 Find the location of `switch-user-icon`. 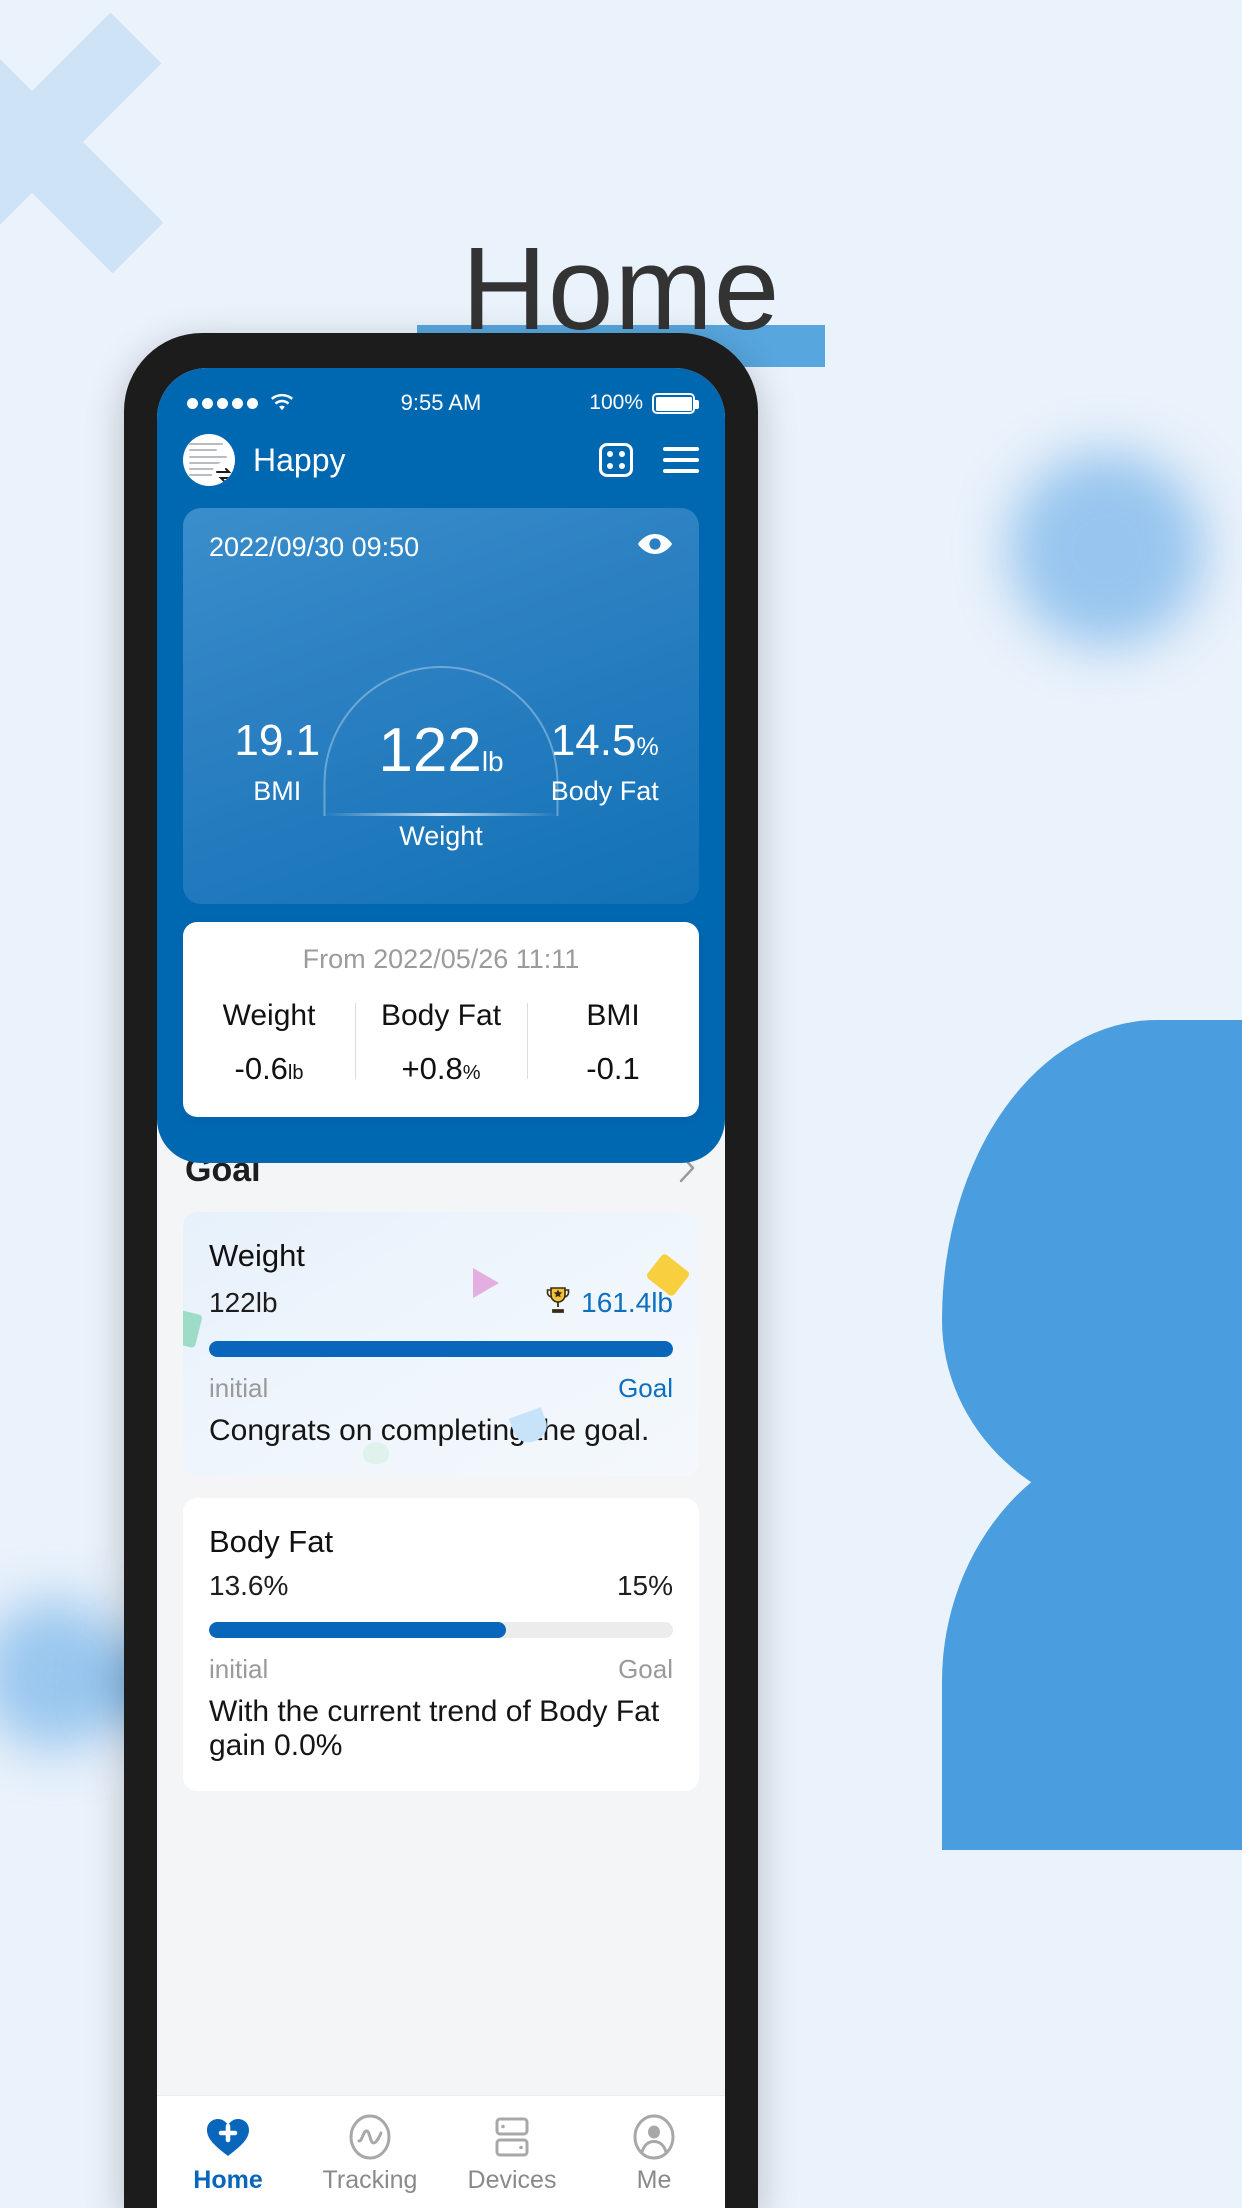

switch-user-icon is located at coordinates (223, 474).